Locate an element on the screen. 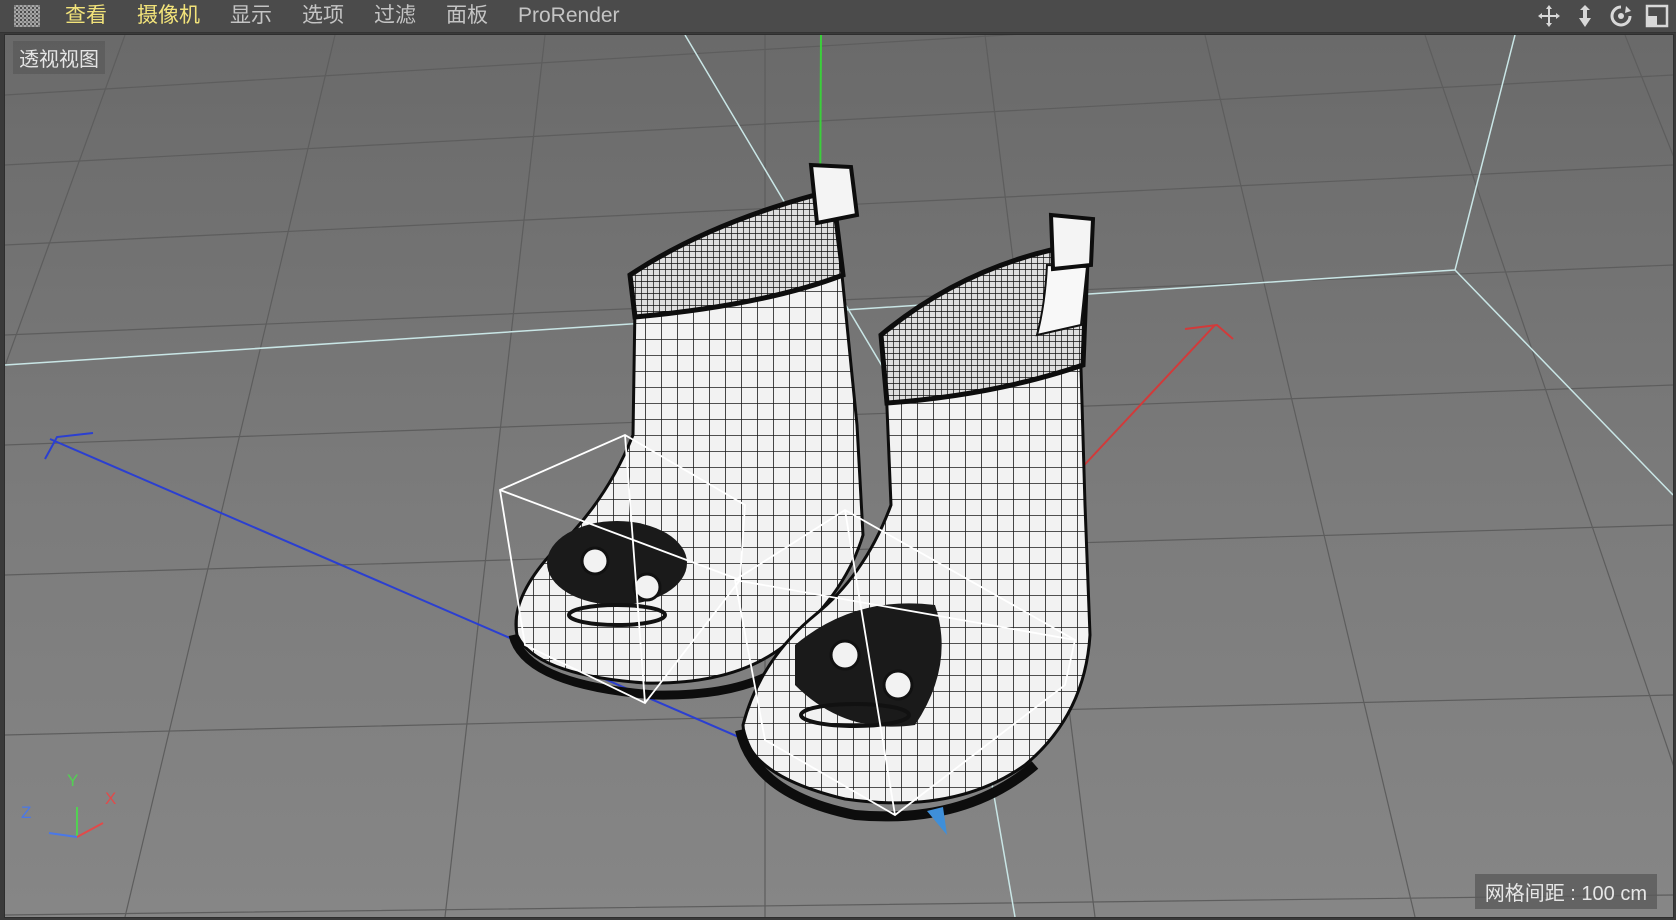 The height and width of the screenshot is (920, 1676). viewport-name-label: 透视视图 is located at coordinates (59, 57).